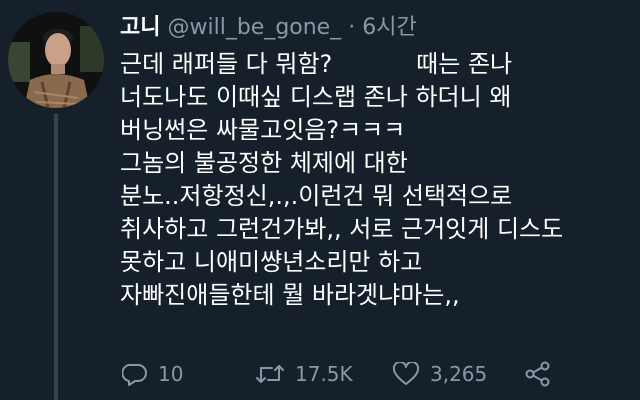 The width and height of the screenshot is (640, 400). What do you see at coordinates (459, 374) in the screenshot?
I see `like-count: 3,265` at bounding box center [459, 374].